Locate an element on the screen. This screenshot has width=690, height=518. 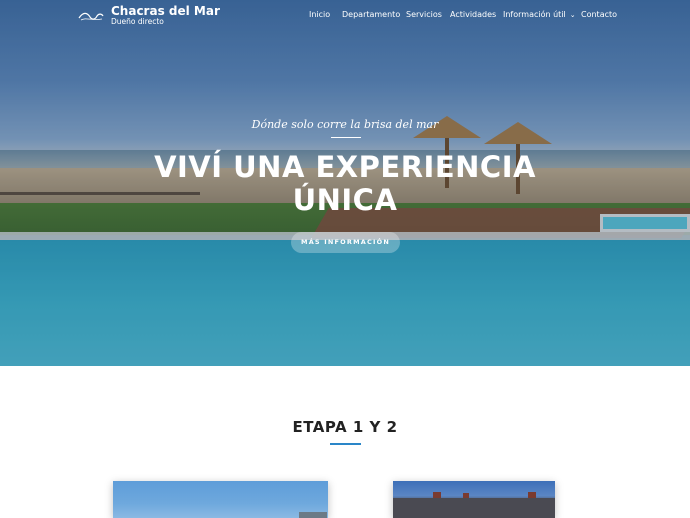
etapa-2-photo-card is located at coordinates (474, 499).